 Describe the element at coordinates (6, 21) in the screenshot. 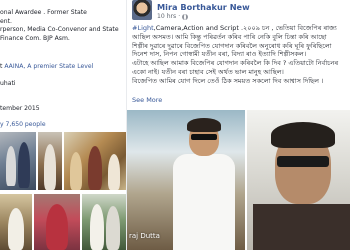

I see `bio-line: ent.` at that location.